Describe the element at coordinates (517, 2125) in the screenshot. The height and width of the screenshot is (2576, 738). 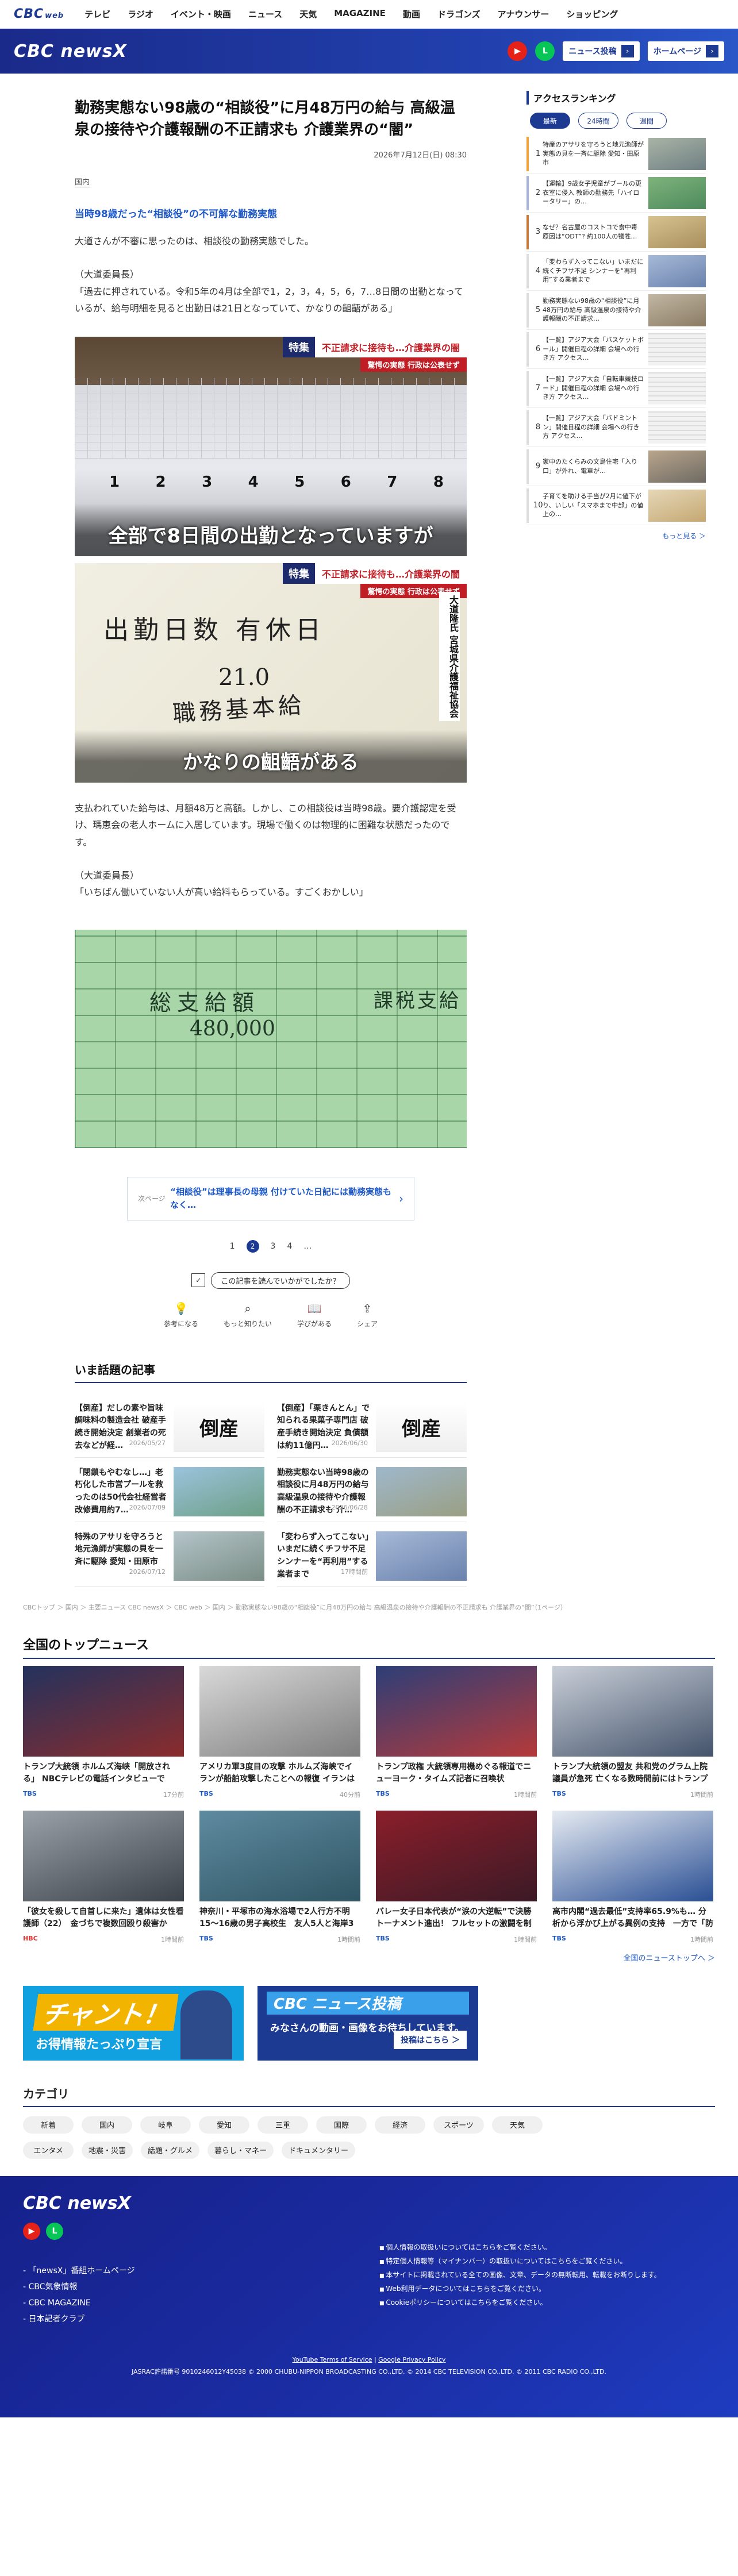
I see `category-chip: 天気` at that location.